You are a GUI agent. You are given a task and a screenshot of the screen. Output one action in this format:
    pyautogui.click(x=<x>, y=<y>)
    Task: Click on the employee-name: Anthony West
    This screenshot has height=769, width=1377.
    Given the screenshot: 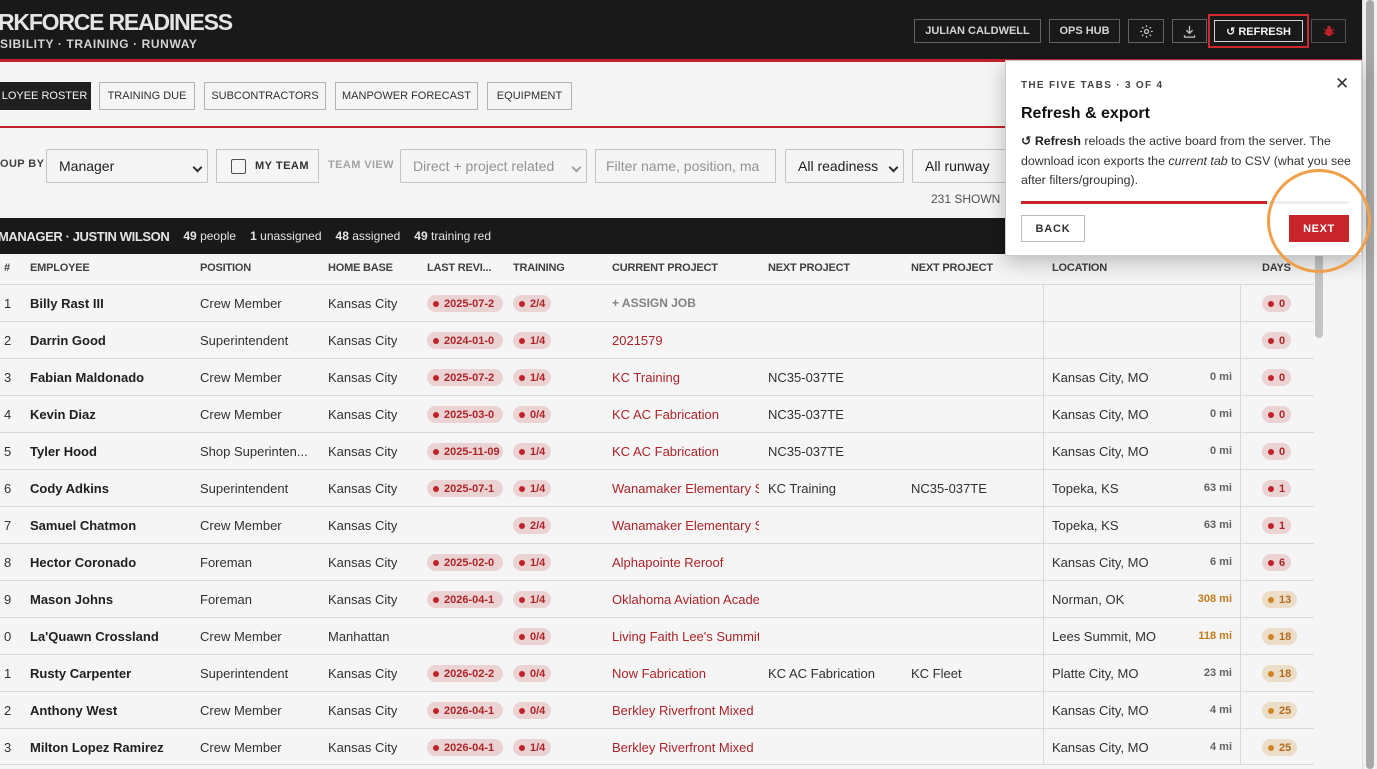 What is the action you would take?
    pyautogui.click(x=73, y=710)
    